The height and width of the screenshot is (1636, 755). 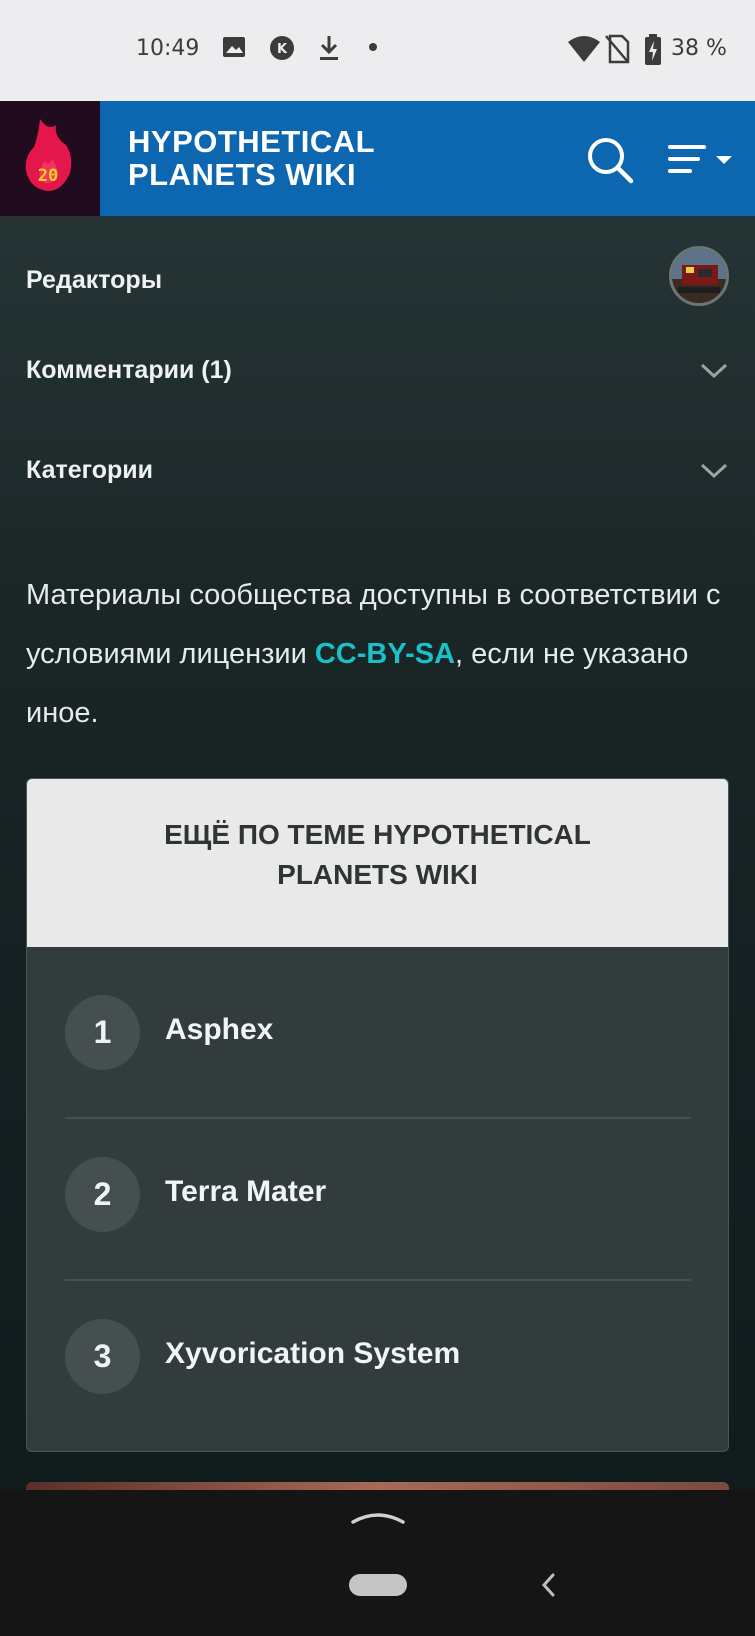 I want to click on related-heading: ЕЩЁ ПО ТЕМЕ HYPOTHETICAL PLANETS WIKI, so click(x=377, y=863).